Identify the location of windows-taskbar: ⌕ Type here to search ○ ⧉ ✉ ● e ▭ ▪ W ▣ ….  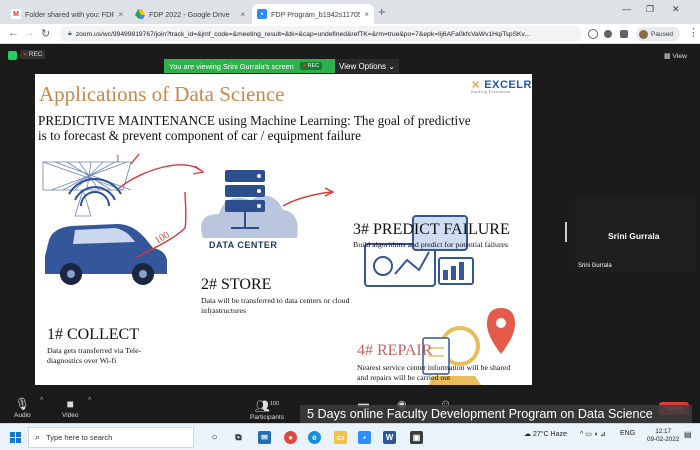
(350, 436).